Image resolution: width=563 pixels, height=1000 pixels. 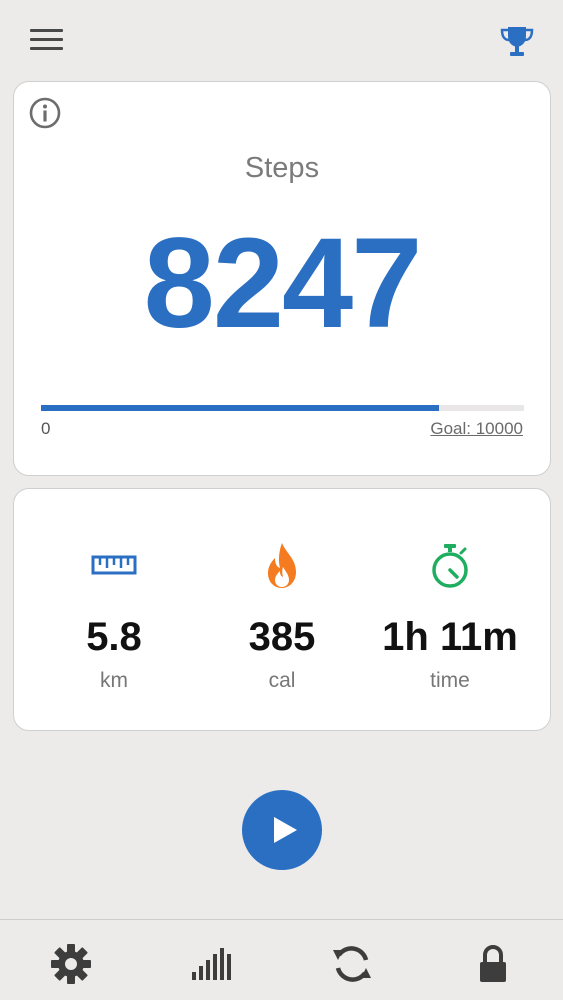 What do you see at coordinates (47, 41) in the screenshot?
I see `menu-button` at bounding box center [47, 41].